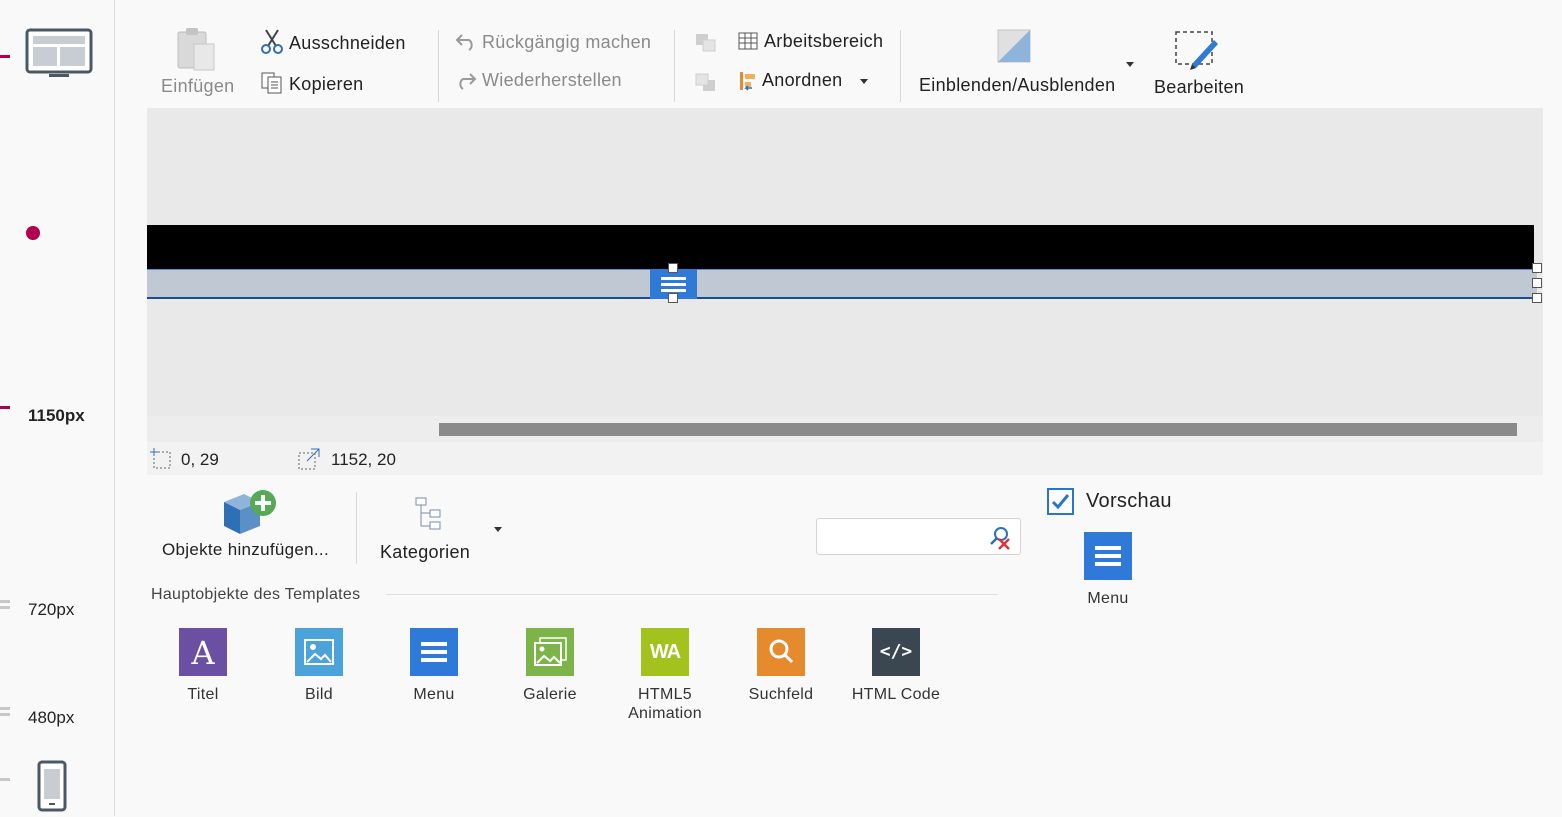 This screenshot has height=817, width=1562. What do you see at coordinates (1130, 64) in the screenshot?
I see `show-hide-dropdown-icon` at bounding box center [1130, 64].